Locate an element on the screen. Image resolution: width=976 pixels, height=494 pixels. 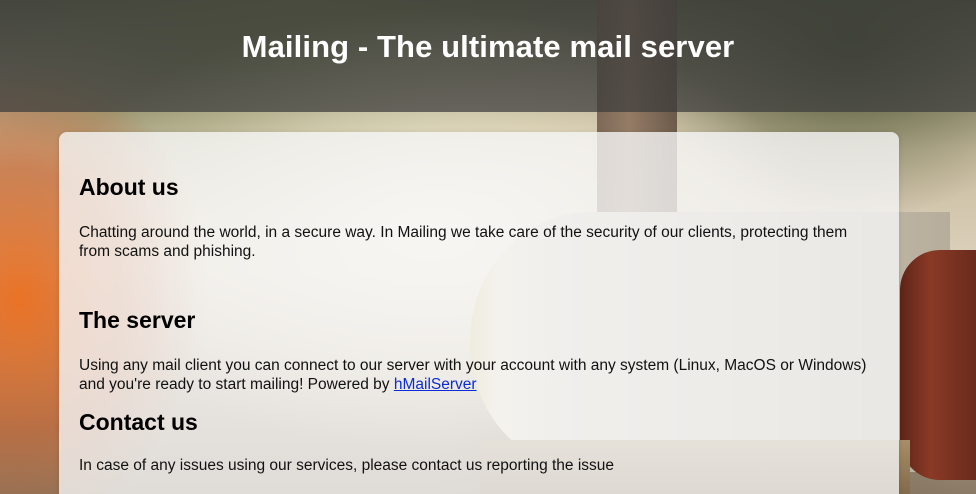
about-heading: About us is located at coordinates (129, 187).